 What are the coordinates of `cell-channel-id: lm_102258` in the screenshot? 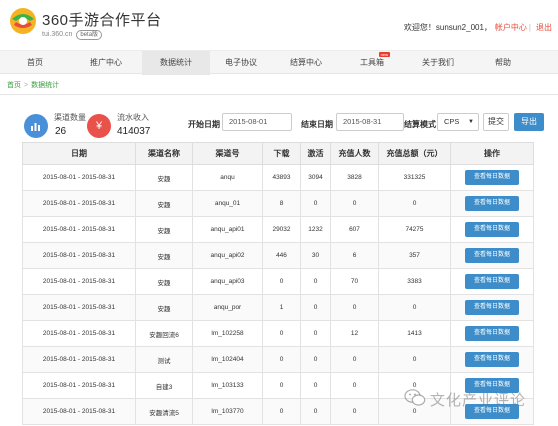 It's located at (227, 333).